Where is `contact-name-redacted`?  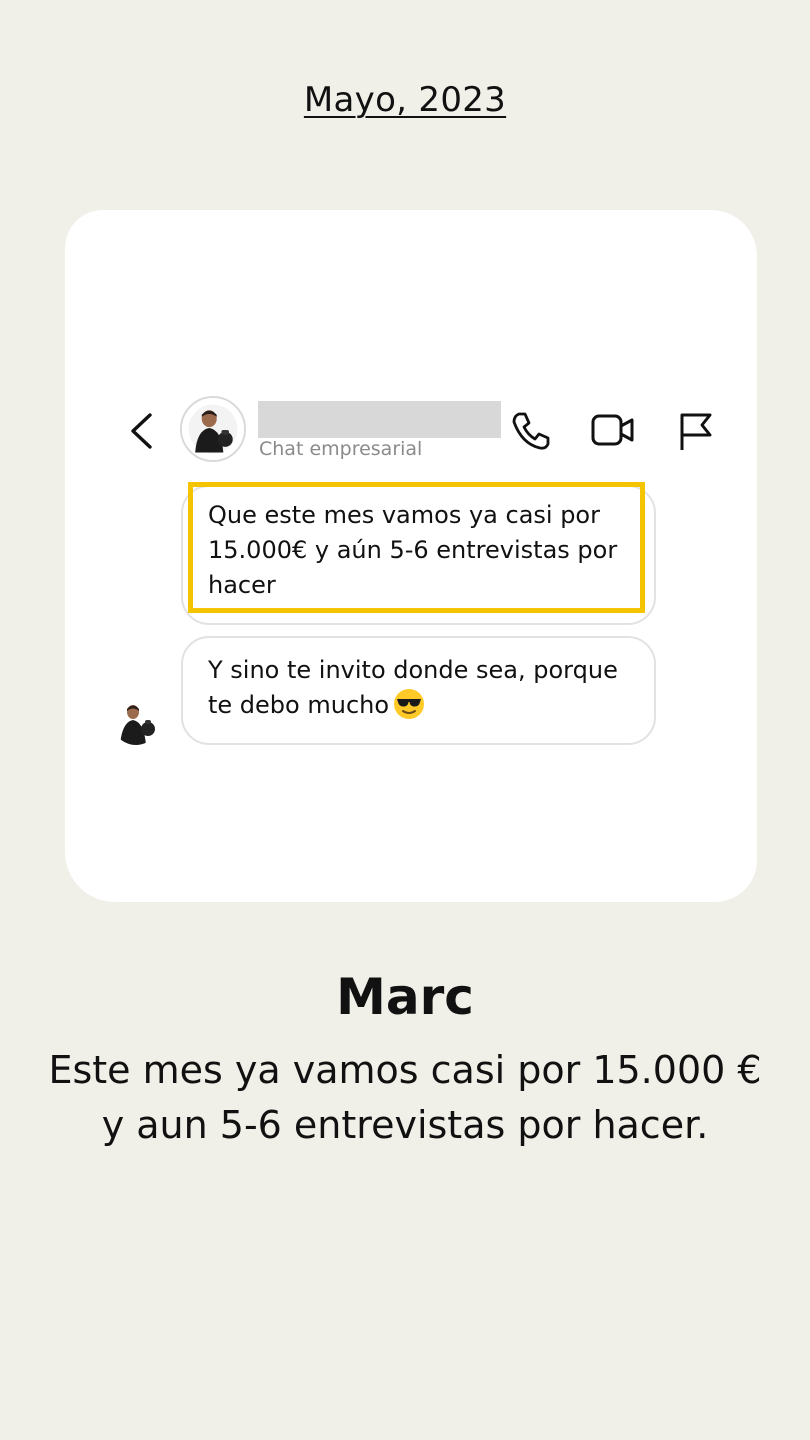 contact-name-redacted is located at coordinates (379, 419).